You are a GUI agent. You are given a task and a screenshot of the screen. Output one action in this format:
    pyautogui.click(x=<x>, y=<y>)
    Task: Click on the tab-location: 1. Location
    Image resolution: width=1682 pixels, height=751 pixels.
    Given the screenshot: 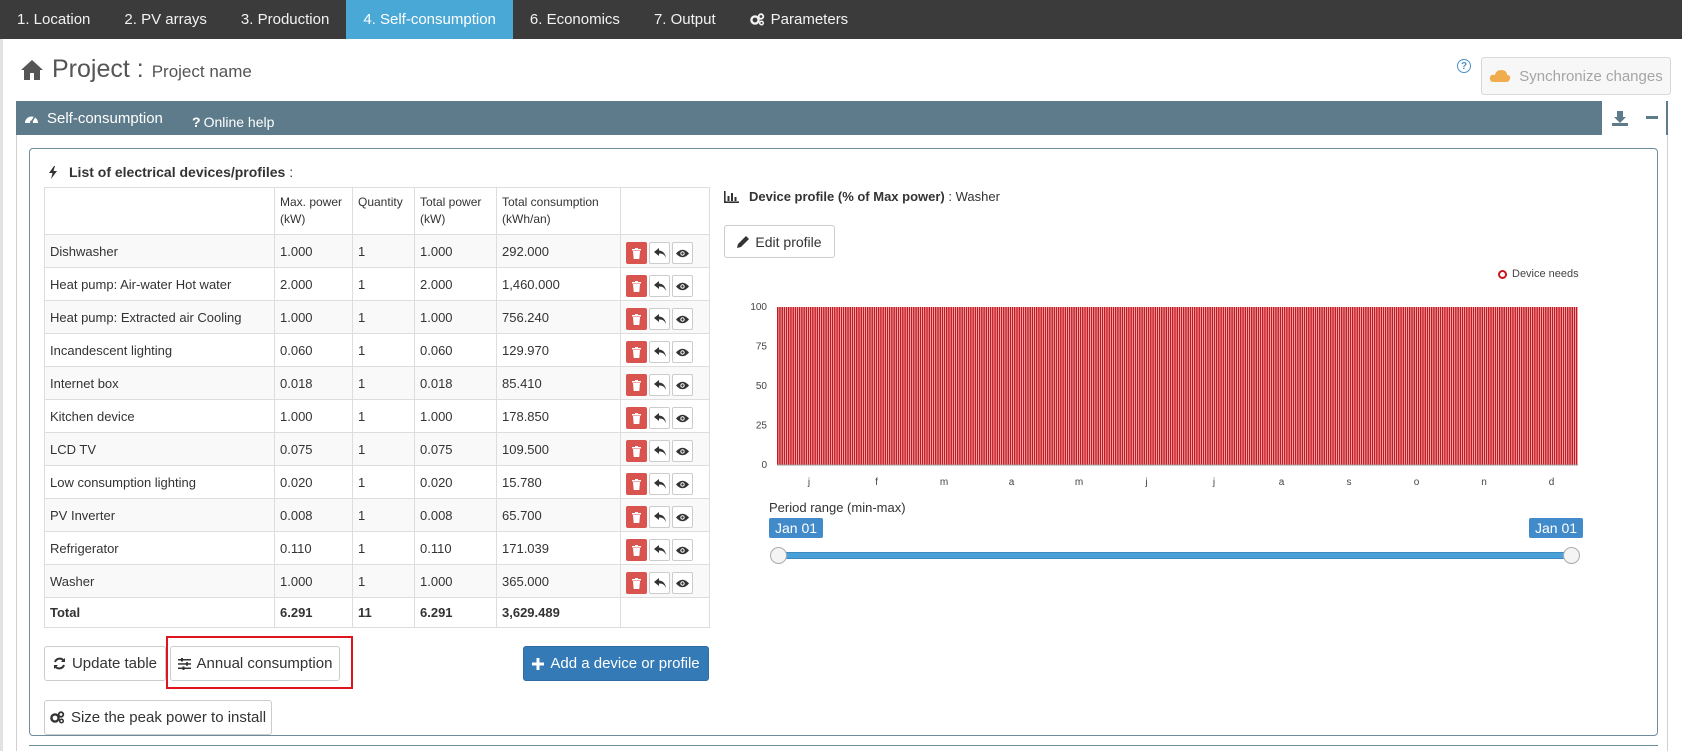 What is the action you would take?
    pyautogui.click(x=53, y=19)
    